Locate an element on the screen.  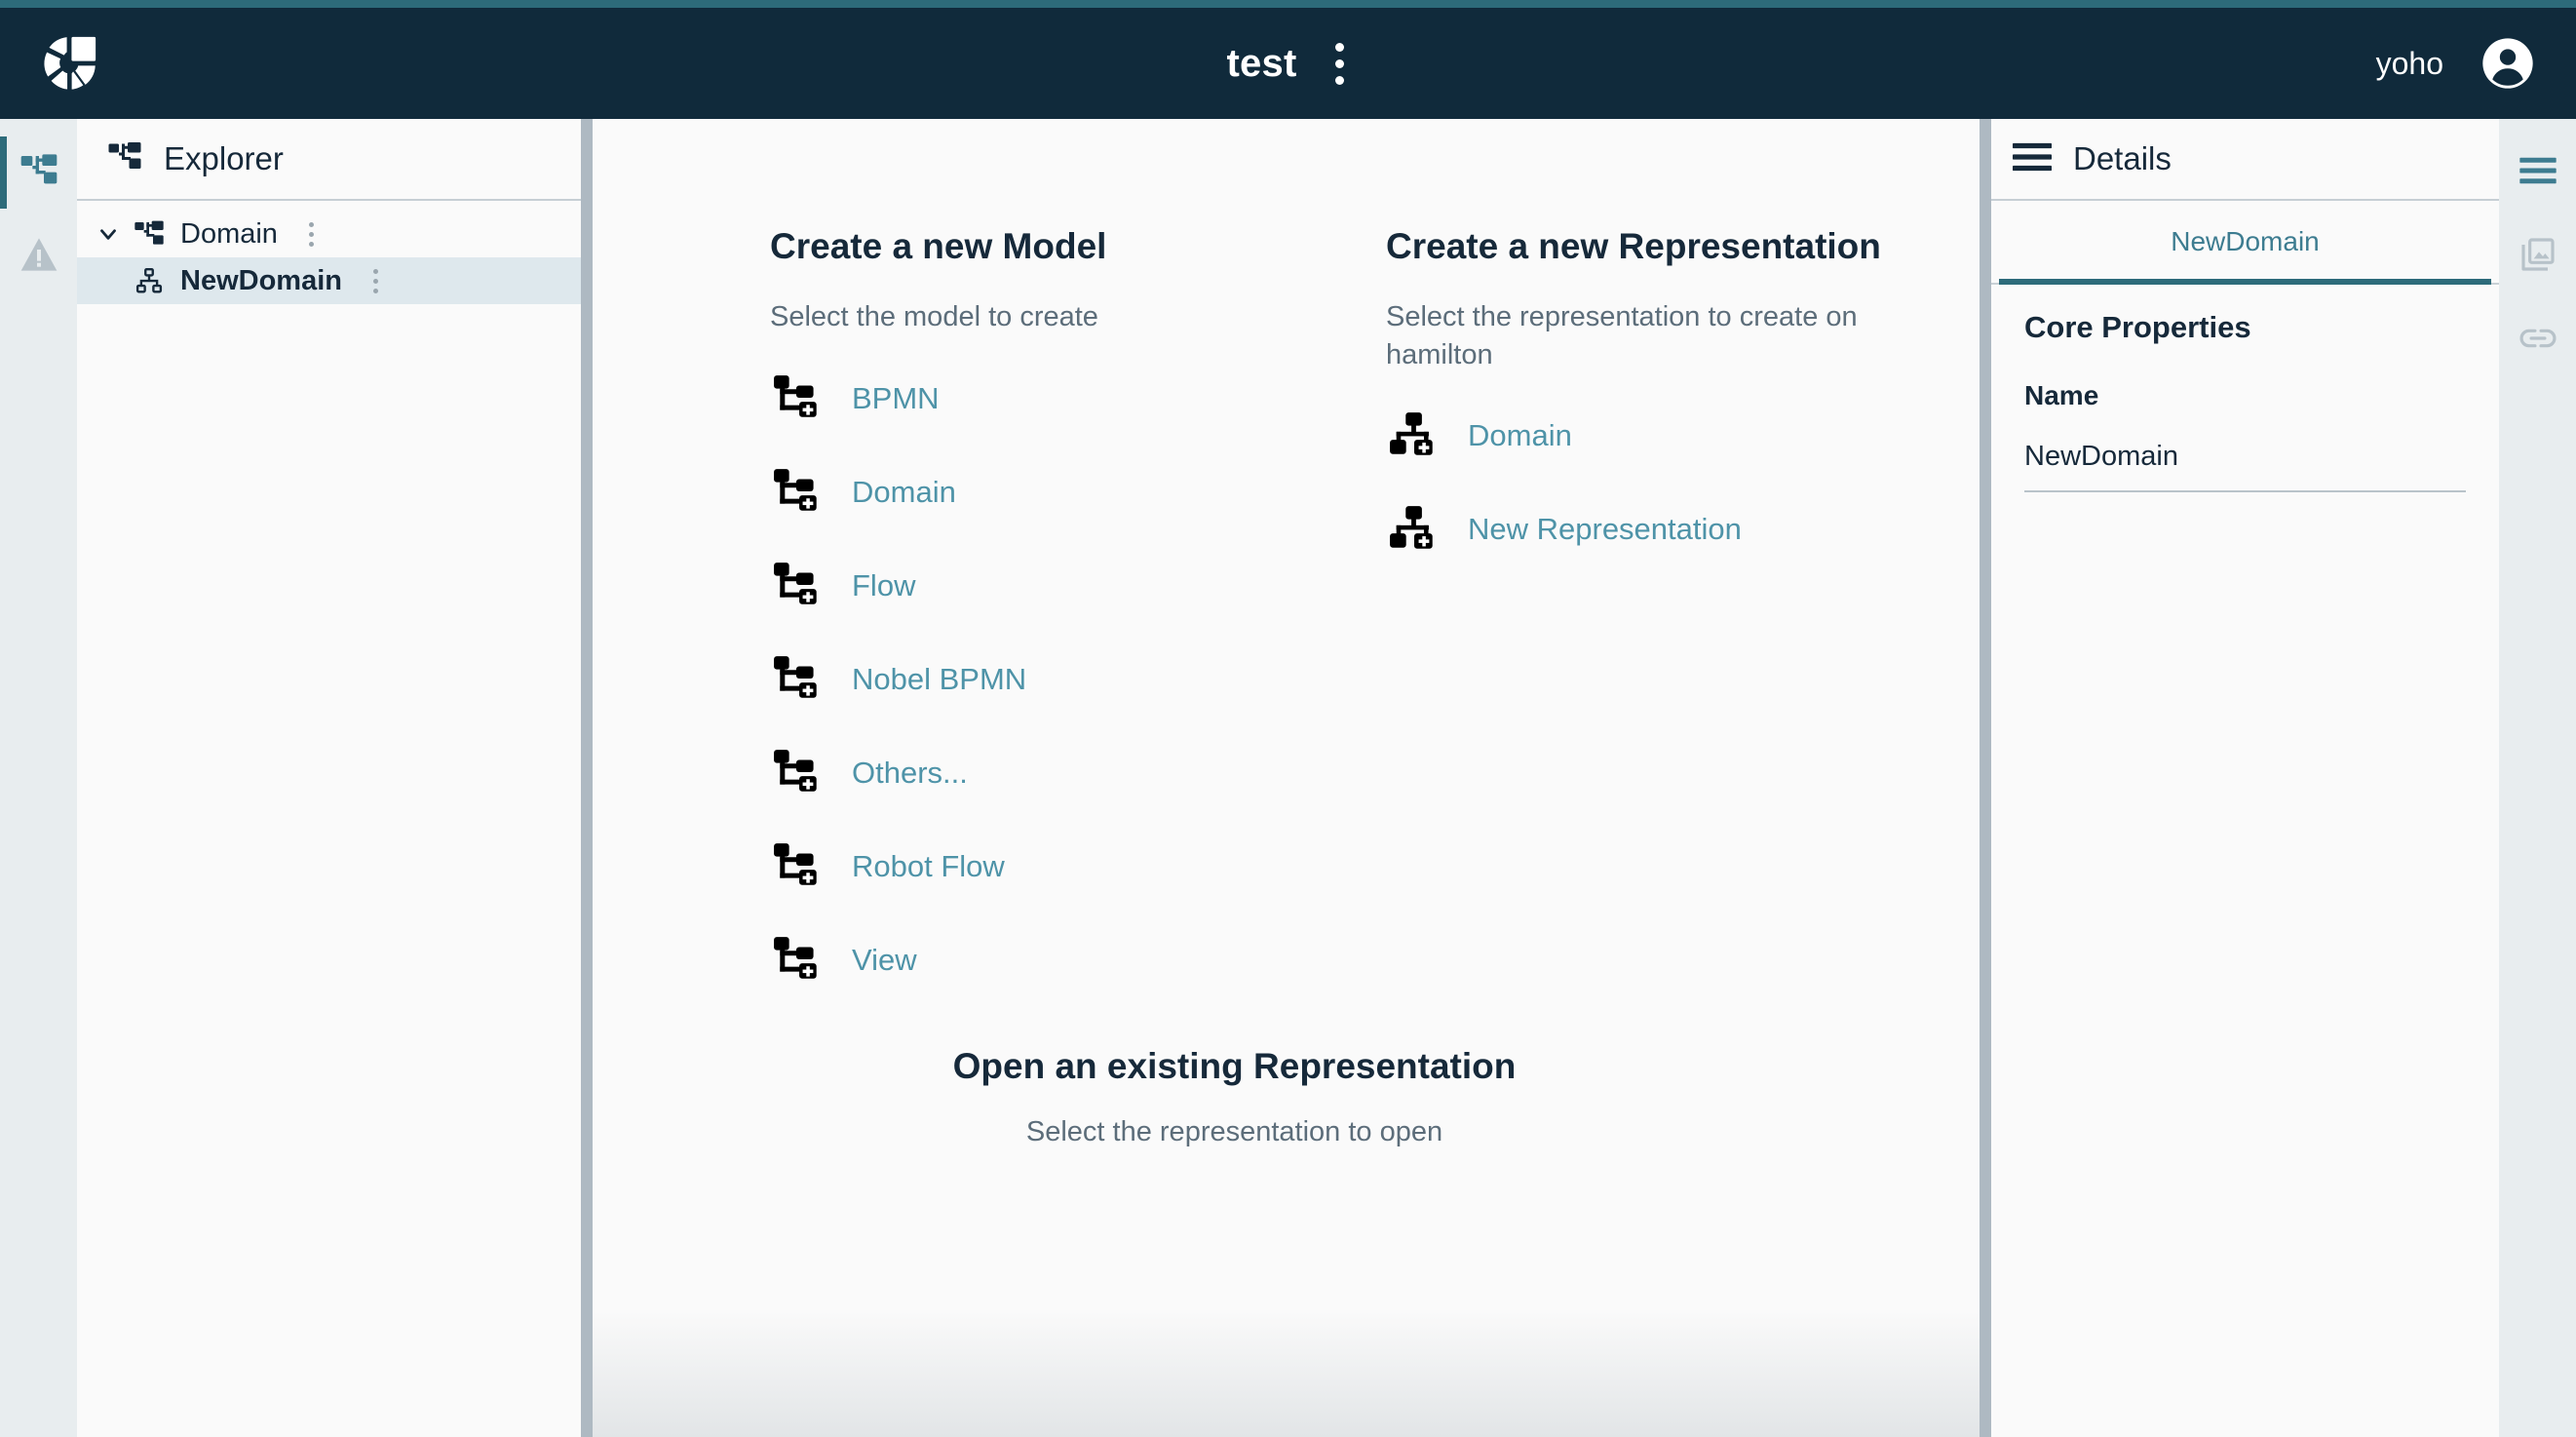
create-model-title: Create a new Model is located at coordinates (938, 246).